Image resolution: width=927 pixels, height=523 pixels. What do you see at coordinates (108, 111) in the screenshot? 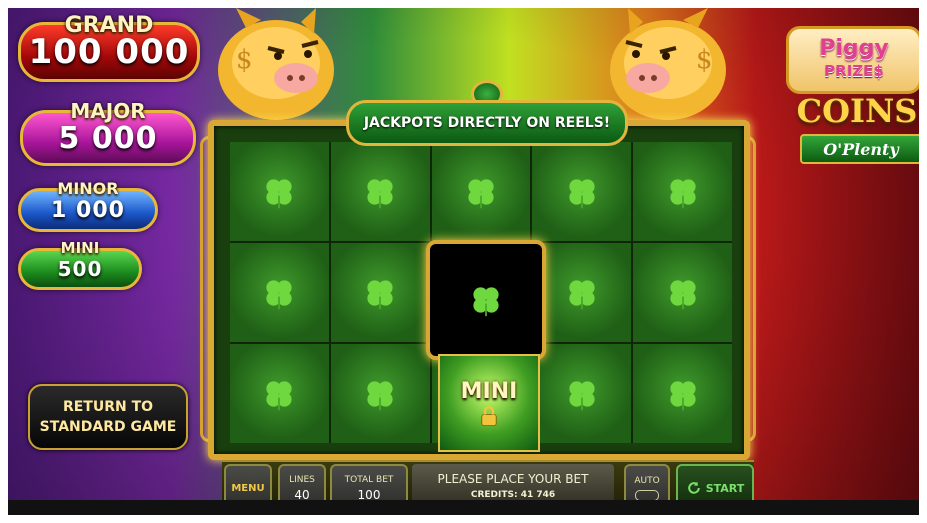
I see `jackpot-major-label: MAJOR` at bounding box center [108, 111].